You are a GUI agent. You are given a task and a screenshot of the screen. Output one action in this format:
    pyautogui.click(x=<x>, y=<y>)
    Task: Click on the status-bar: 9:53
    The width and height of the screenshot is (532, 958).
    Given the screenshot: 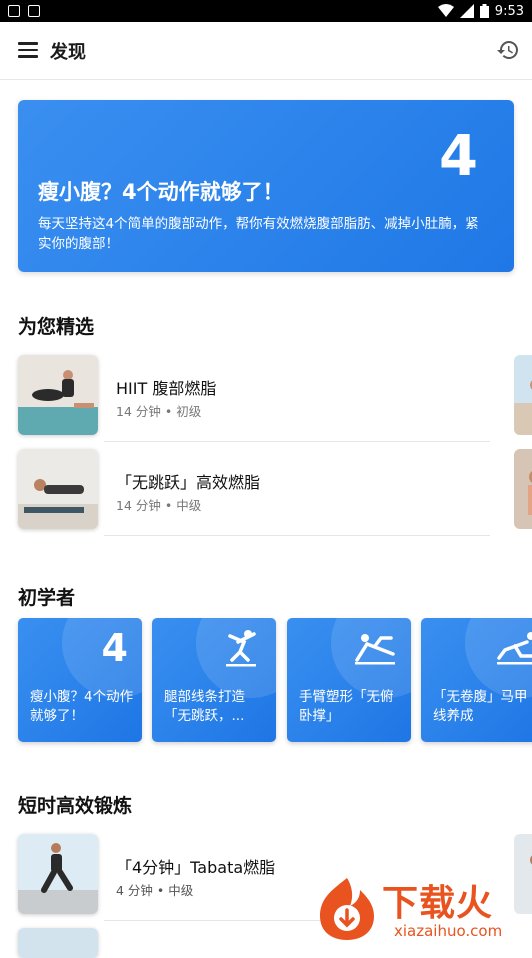 What is the action you would take?
    pyautogui.click(x=266, y=11)
    